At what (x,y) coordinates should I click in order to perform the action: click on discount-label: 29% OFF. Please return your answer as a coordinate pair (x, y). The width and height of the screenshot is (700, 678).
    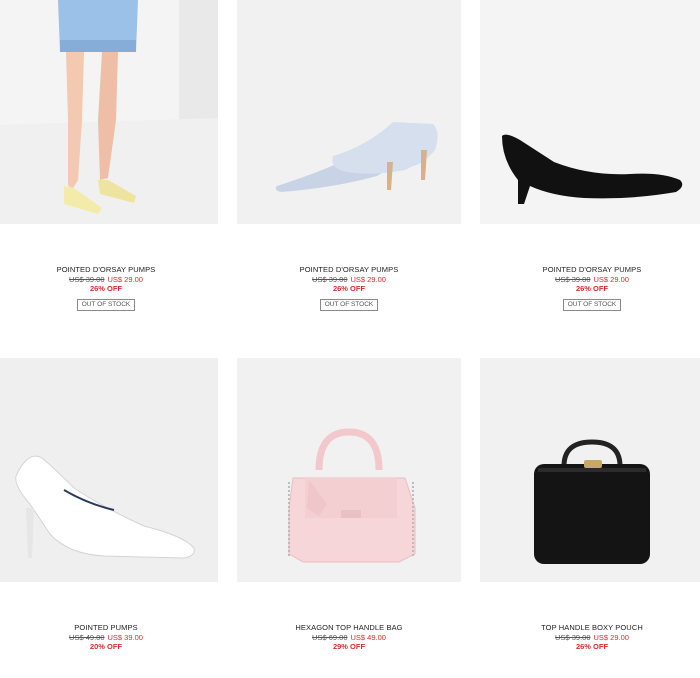
    Looking at the image, I should click on (349, 646).